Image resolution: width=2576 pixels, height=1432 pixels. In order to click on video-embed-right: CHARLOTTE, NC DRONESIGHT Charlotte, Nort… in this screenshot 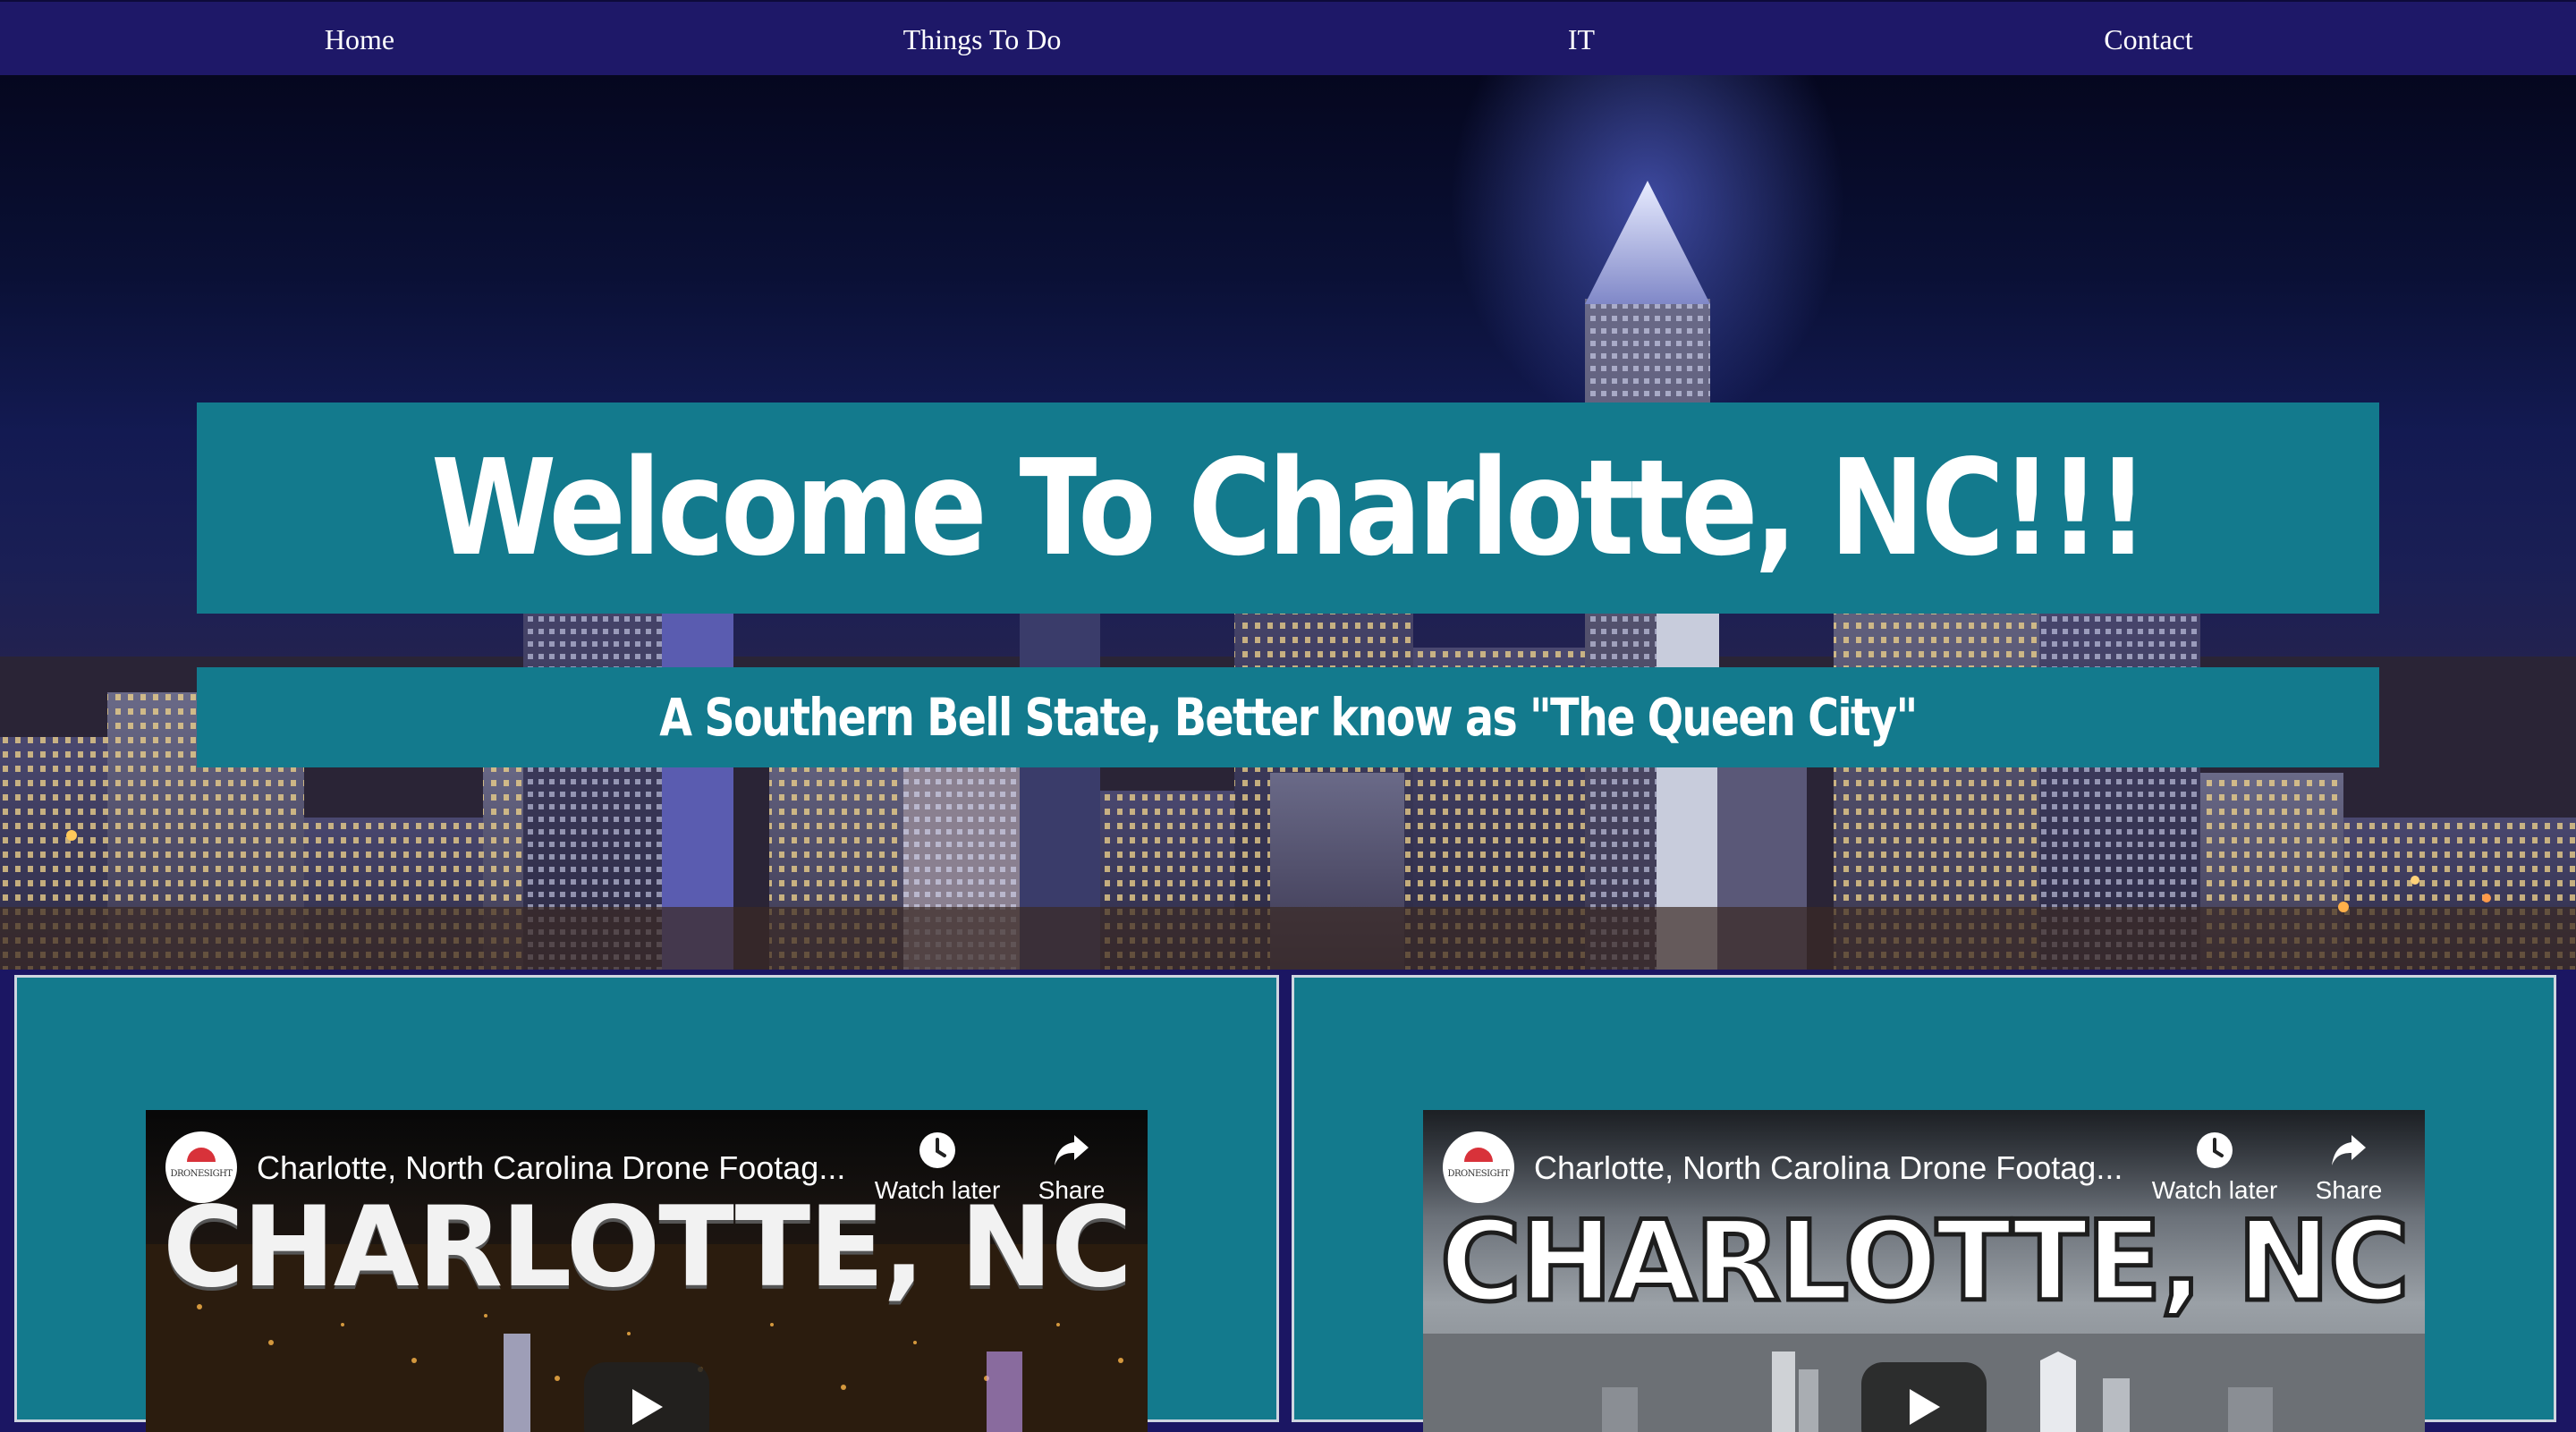, I will do `click(1924, 1271)`.